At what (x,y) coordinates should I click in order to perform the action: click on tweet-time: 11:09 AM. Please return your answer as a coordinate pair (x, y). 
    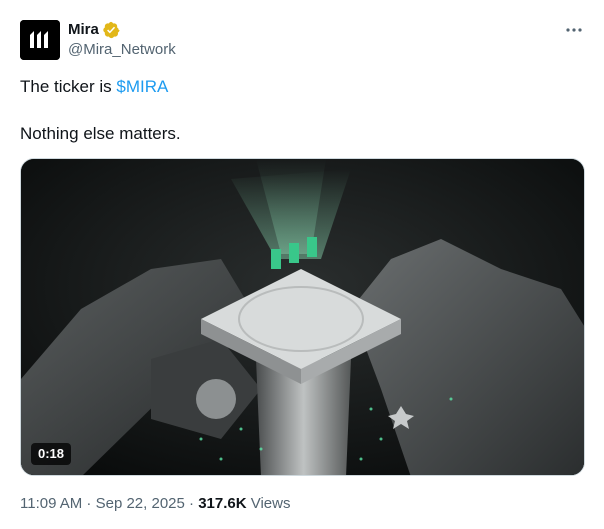
    Looking at the image, I should click on (51, 503).